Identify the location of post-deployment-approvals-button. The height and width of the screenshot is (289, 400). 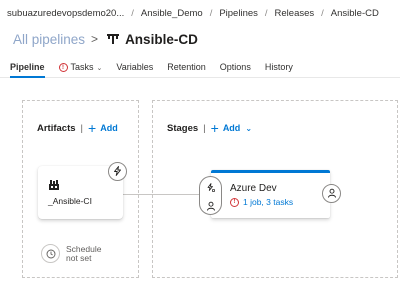
(331, 193).